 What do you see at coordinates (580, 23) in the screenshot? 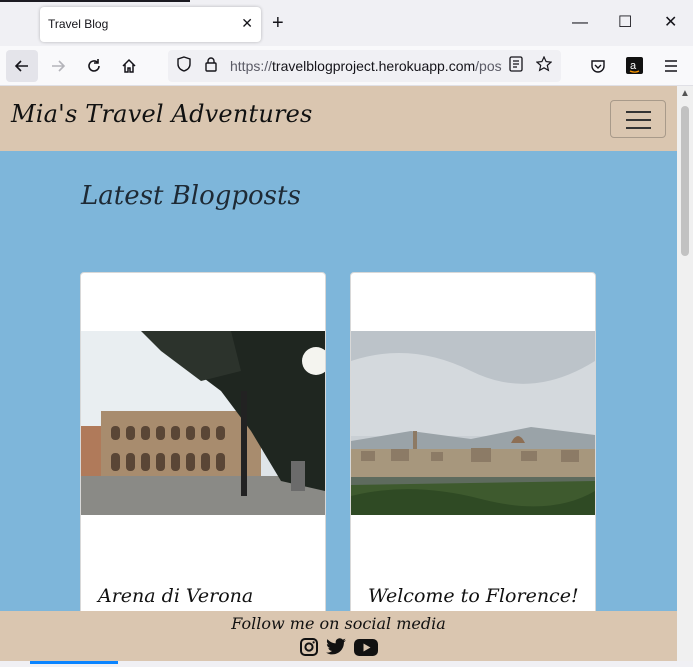
I see `minimize-button: —` at bounding box center [580, 23].